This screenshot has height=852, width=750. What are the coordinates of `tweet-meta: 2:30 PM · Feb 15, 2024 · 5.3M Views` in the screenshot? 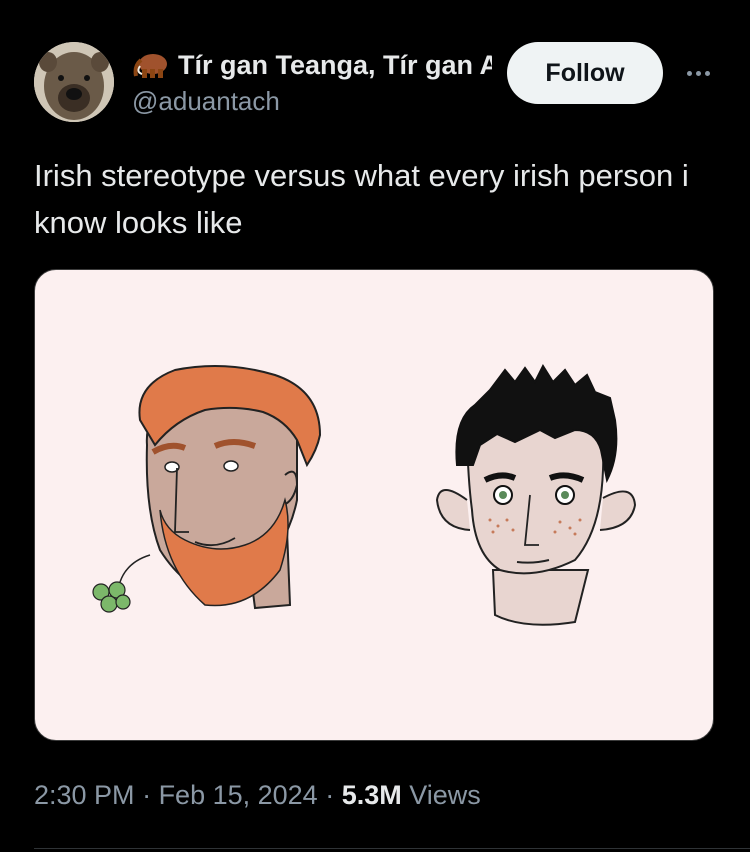 It's located at (257, 795).